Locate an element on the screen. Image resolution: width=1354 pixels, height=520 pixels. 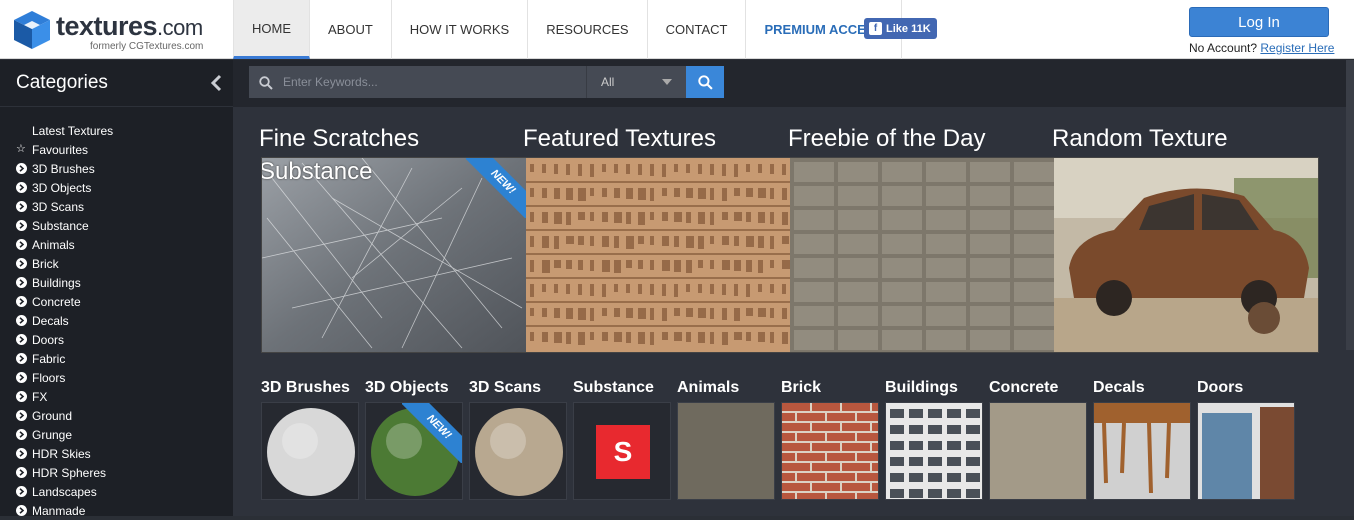
category-thumb-animals is located at coordinates (726, 451).